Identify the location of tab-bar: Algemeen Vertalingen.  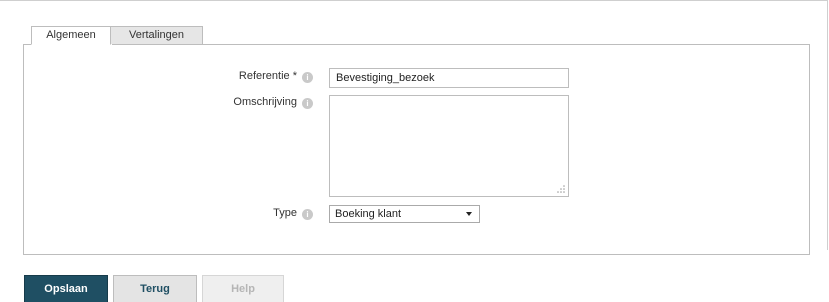
(117, 35).